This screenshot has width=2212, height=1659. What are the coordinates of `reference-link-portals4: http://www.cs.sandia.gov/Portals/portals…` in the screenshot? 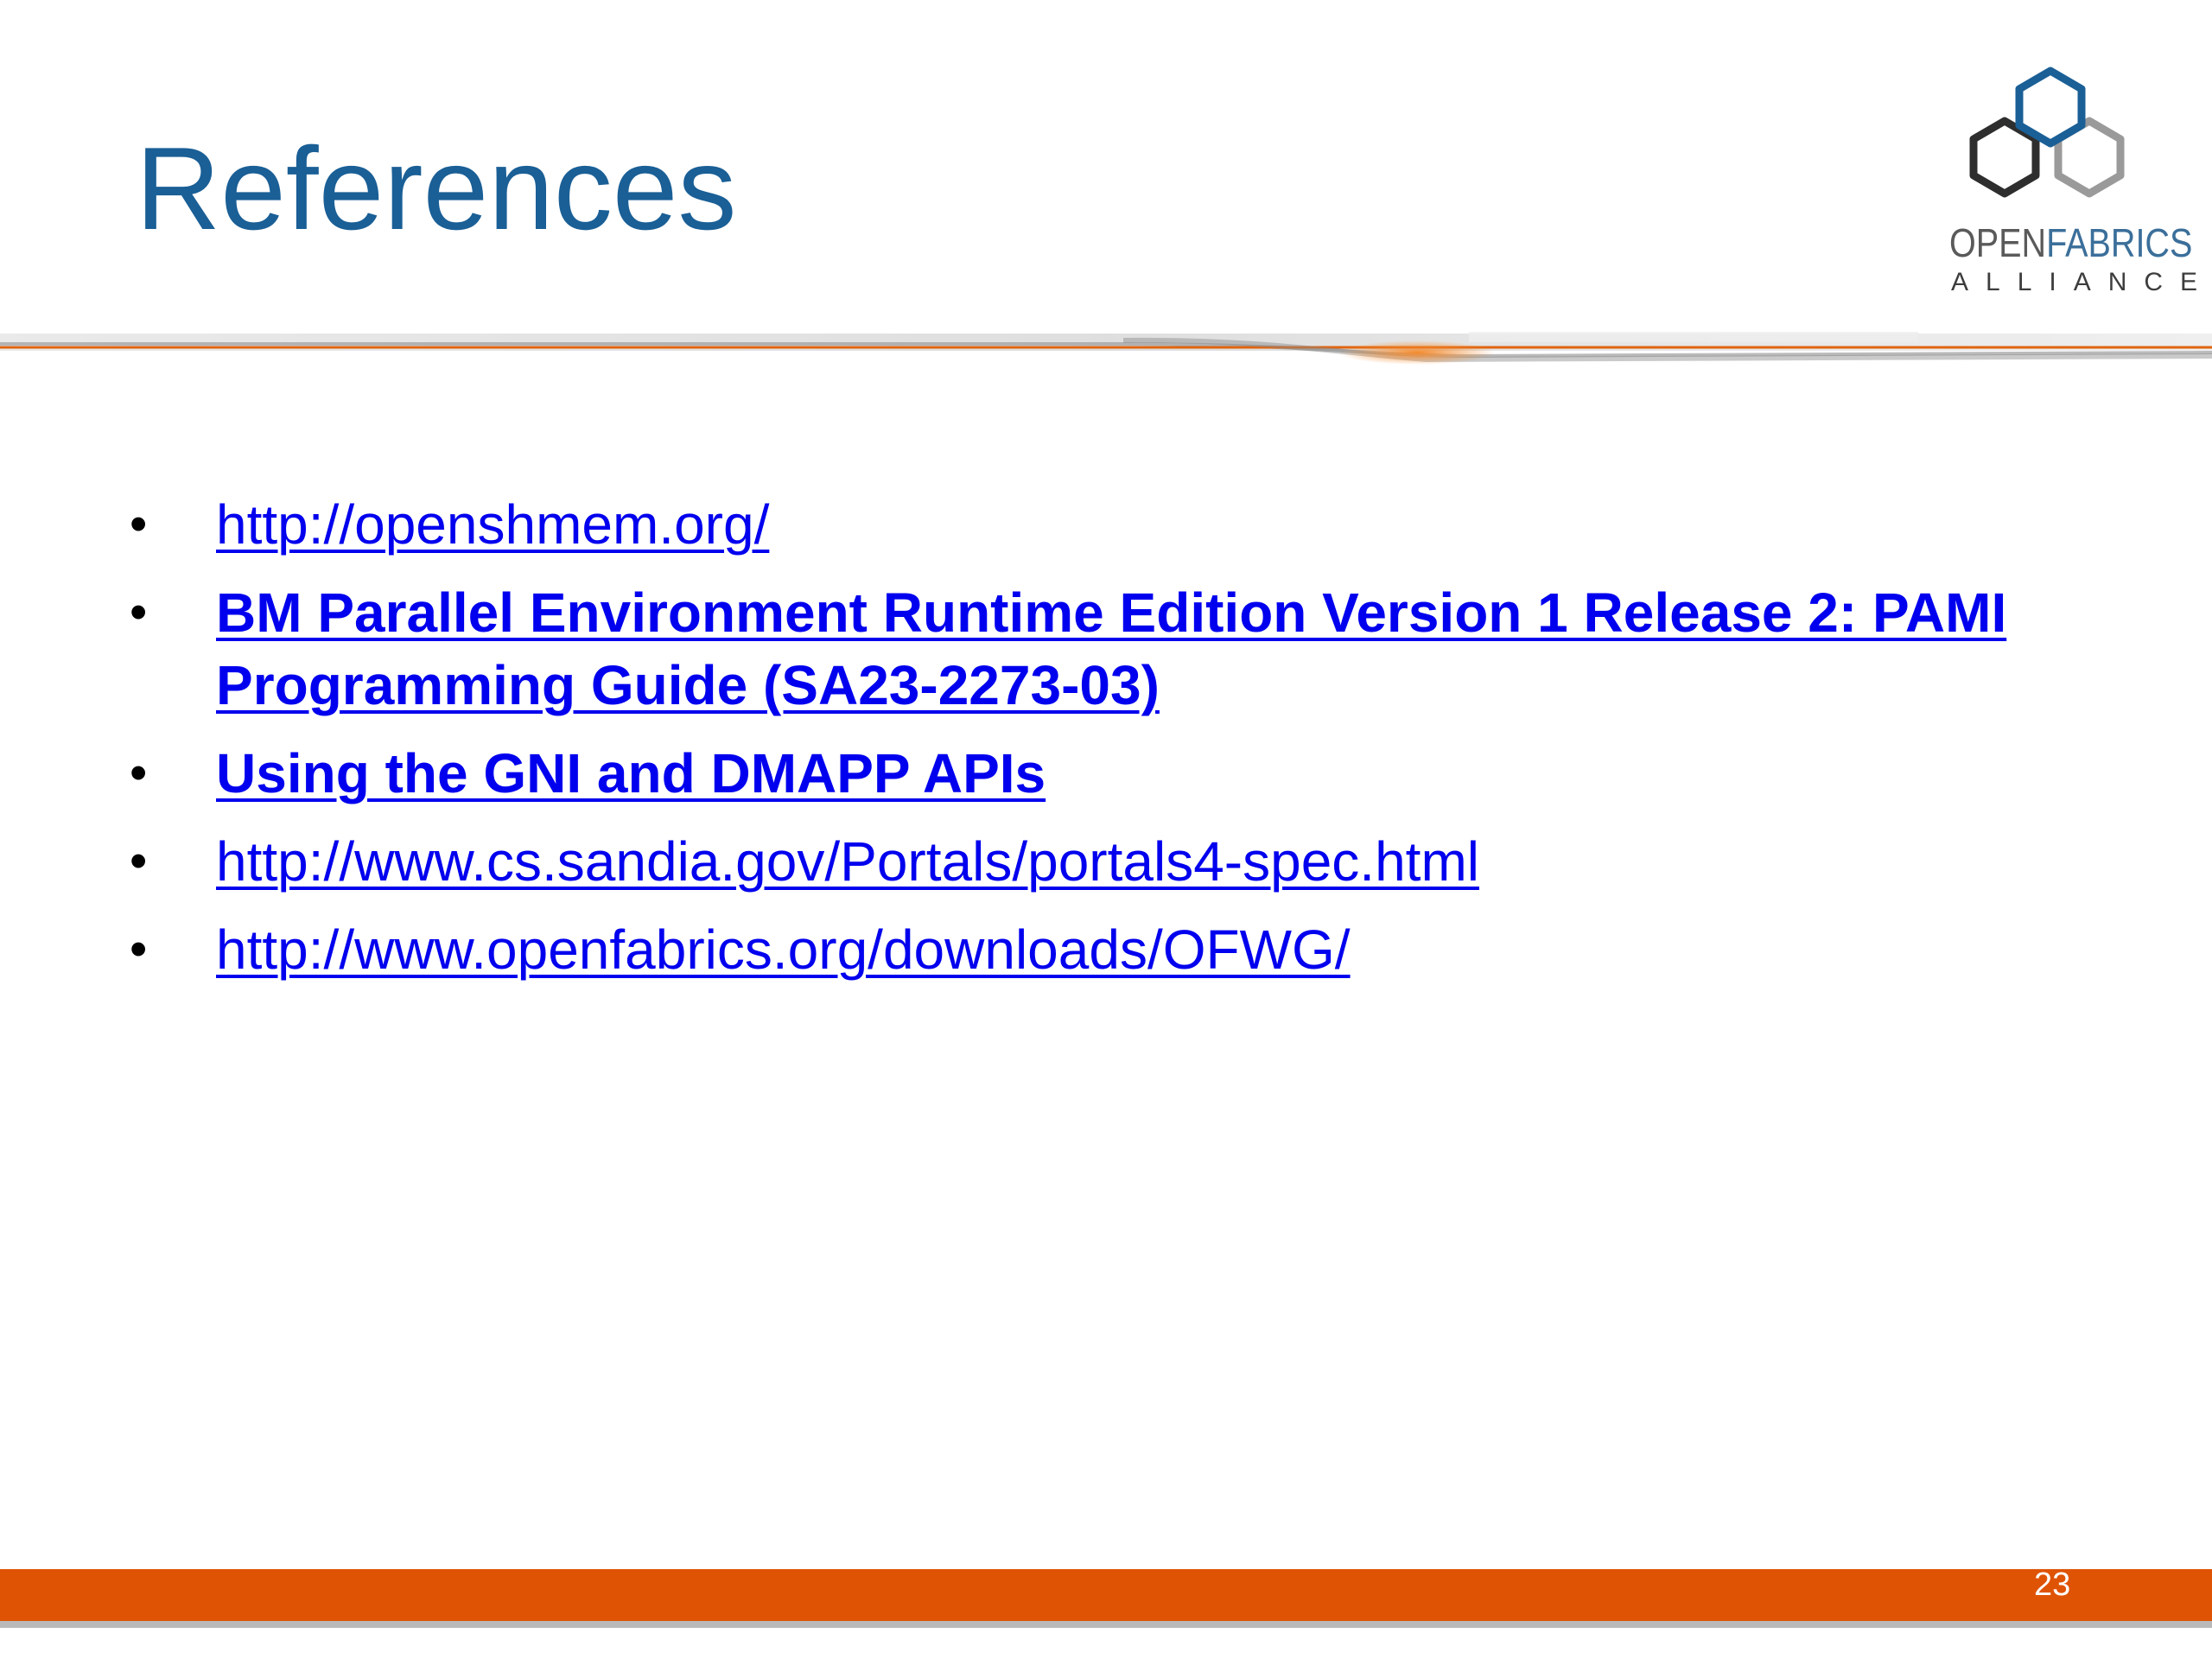 It's located at (847, 861).